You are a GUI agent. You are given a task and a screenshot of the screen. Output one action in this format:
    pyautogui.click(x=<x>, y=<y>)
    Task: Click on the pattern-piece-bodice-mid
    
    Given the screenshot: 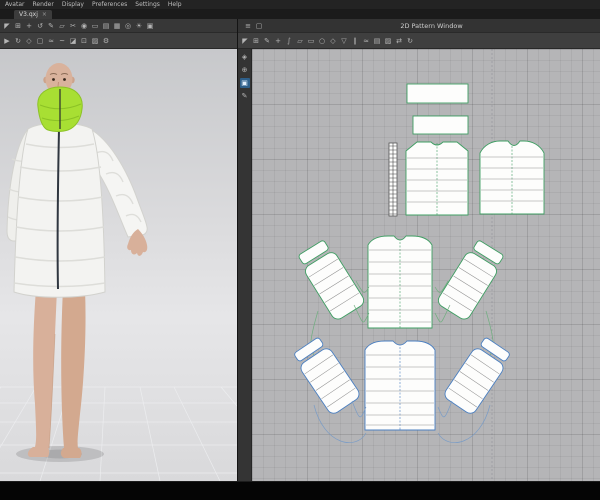 What is the action you would take?
    pyautogui.click(x=400, y=282)
    